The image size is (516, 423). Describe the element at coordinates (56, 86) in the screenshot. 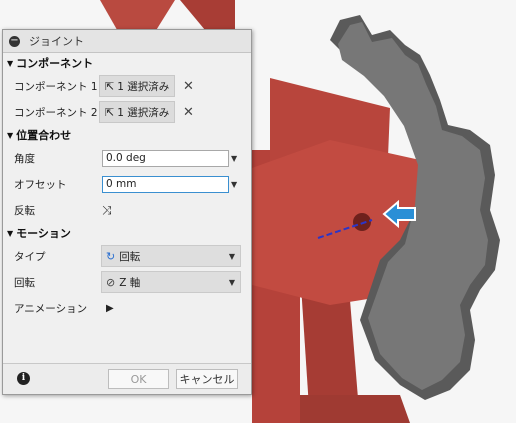

I see `component-1-label: コンポーネント 1` at that location.